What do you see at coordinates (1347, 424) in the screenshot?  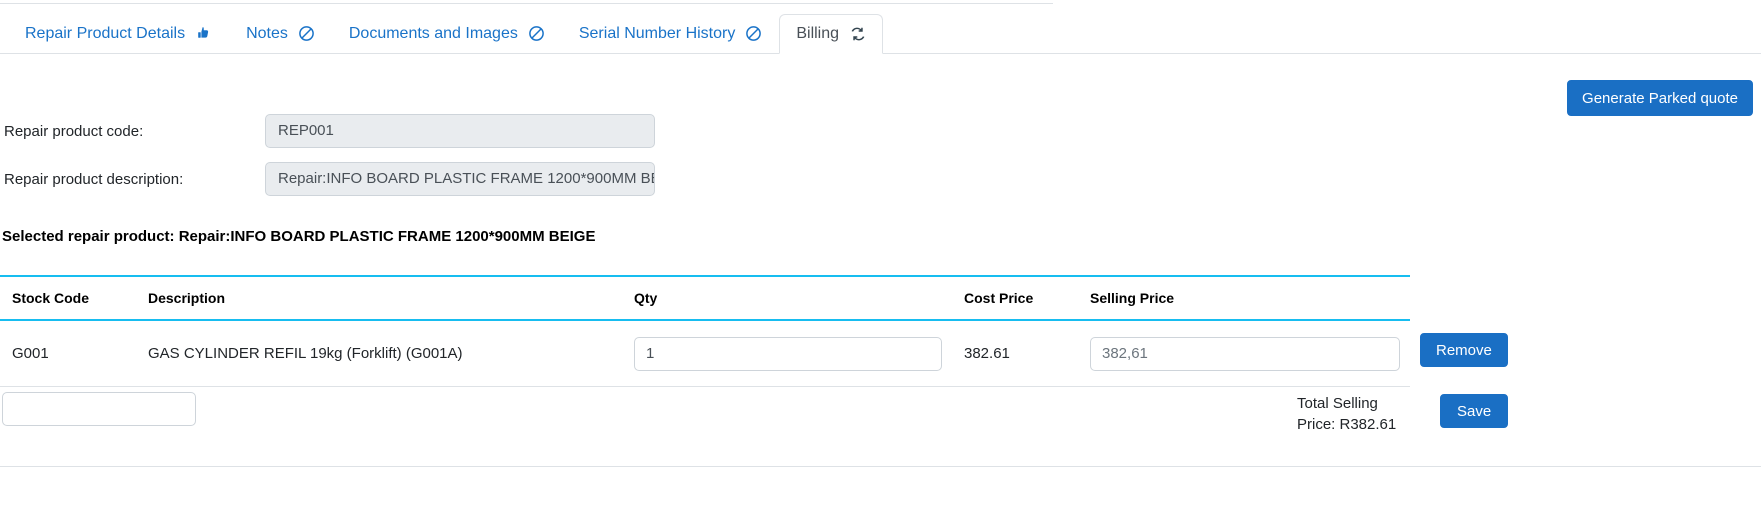 I see `total-selling-price-line2: Price: R382.61` at bounding box center [1347, 424].